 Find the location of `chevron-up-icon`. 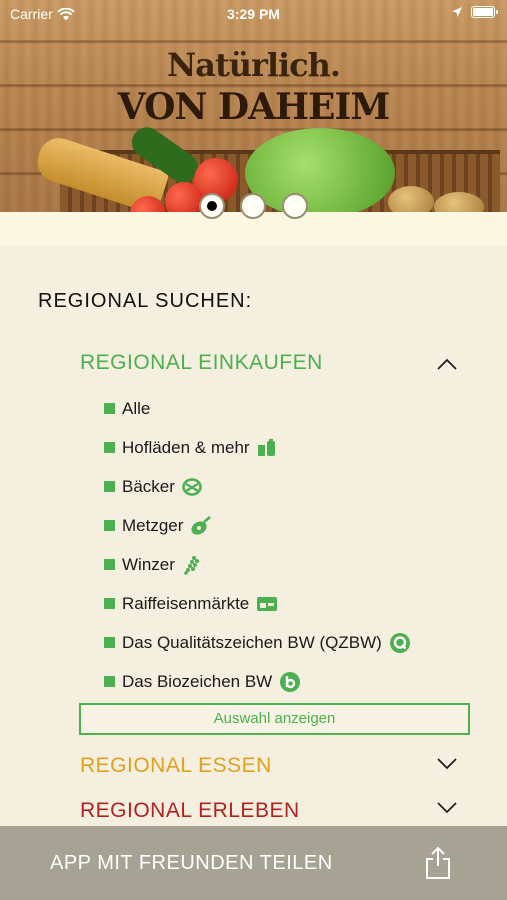

chevron-up-icon is located at coordinates (447, 364).